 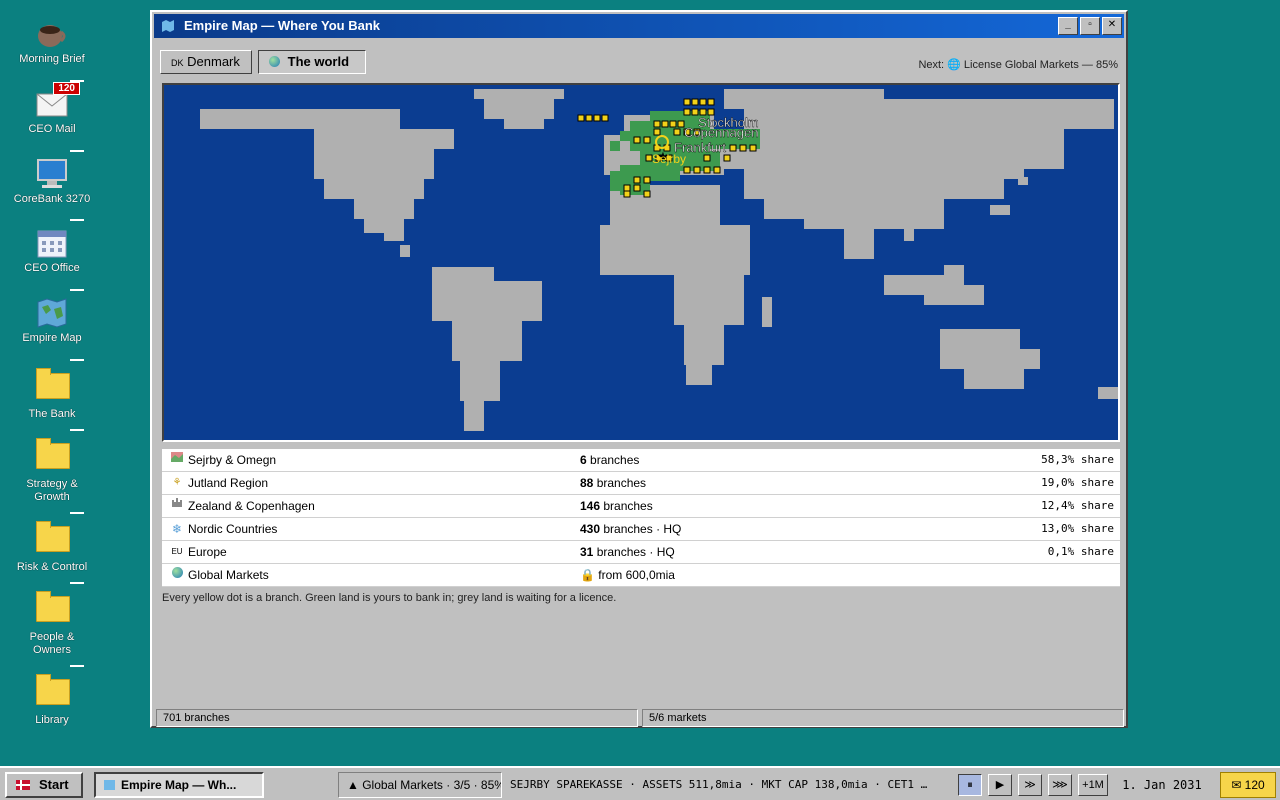 I want to click on desktop-icon-risk-control: Risk & Control, so click(x=52, y=543).